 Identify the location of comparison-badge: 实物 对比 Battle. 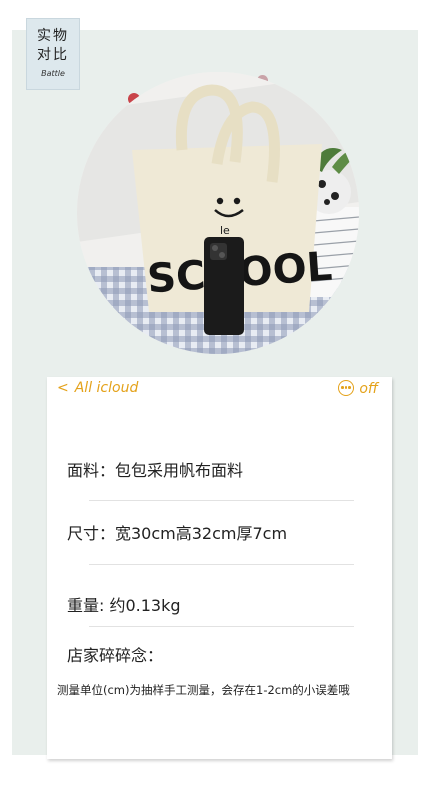
(53, 54).